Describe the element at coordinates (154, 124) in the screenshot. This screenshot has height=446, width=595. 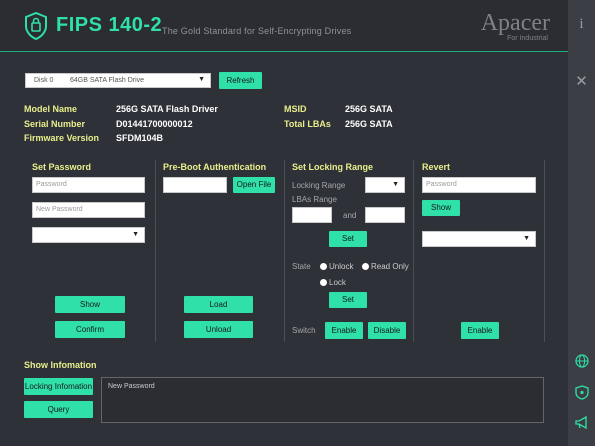
I see `serial-number-value: D01441700000012` at that location.